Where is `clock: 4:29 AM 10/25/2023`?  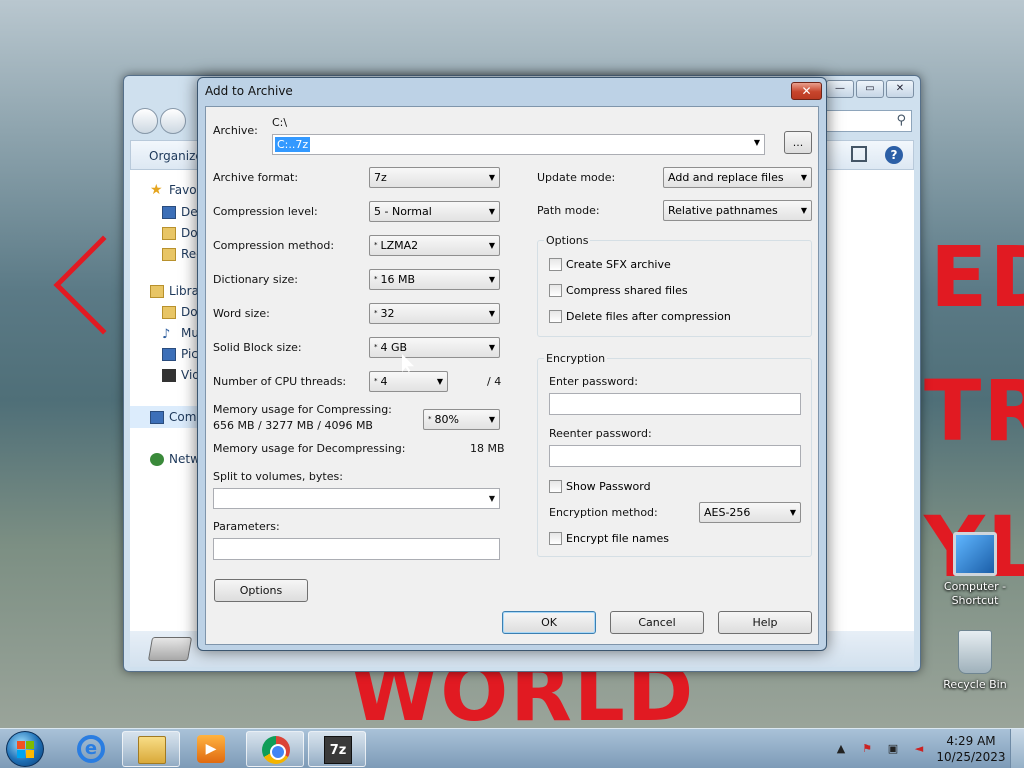
clock: 4:29 AM 10/25/2023 is located at coordinates (971, 749).